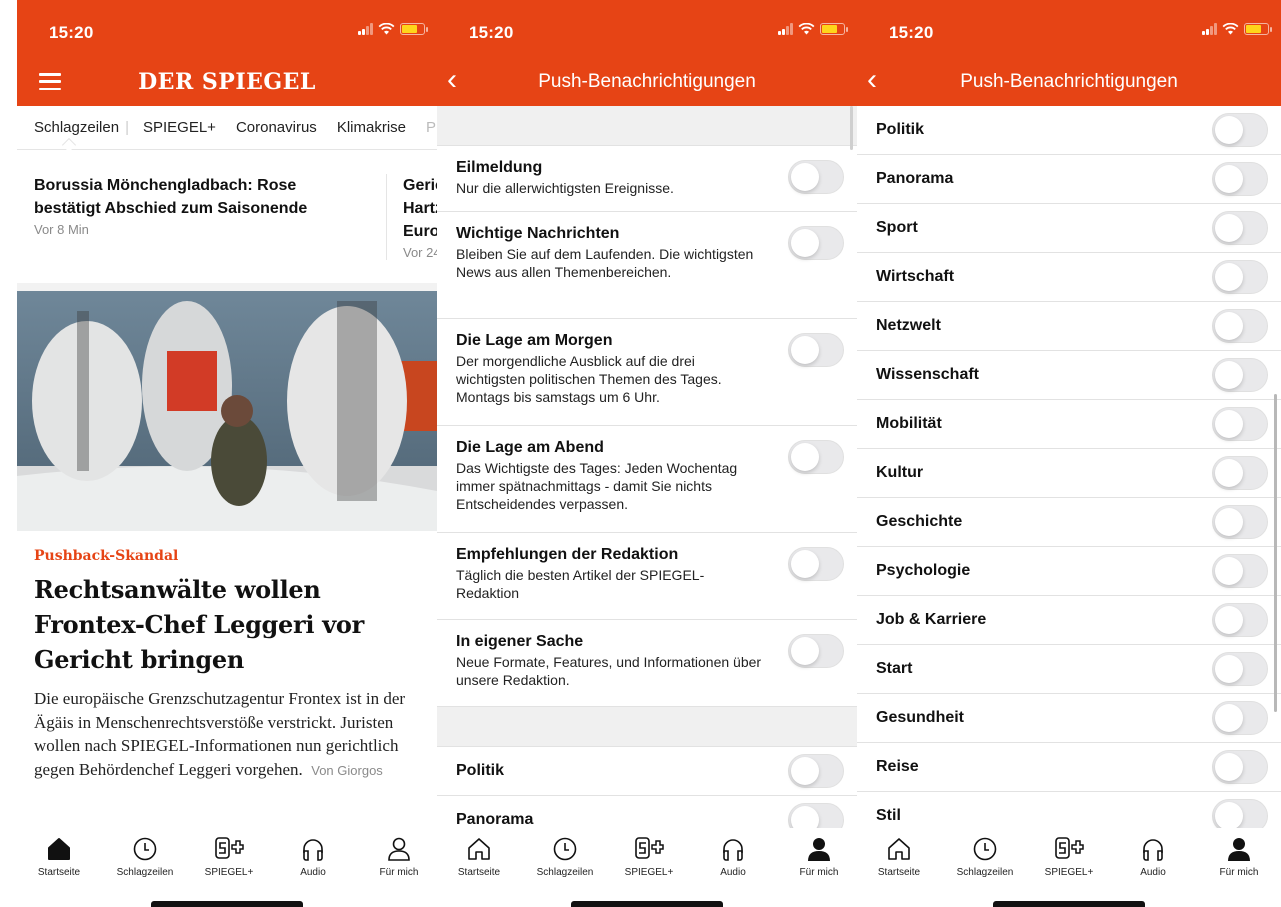 The width and height of the screenshot is (1281, 907). I want to click on tab-klimakrise: Klimakrise, so click(371, 127).